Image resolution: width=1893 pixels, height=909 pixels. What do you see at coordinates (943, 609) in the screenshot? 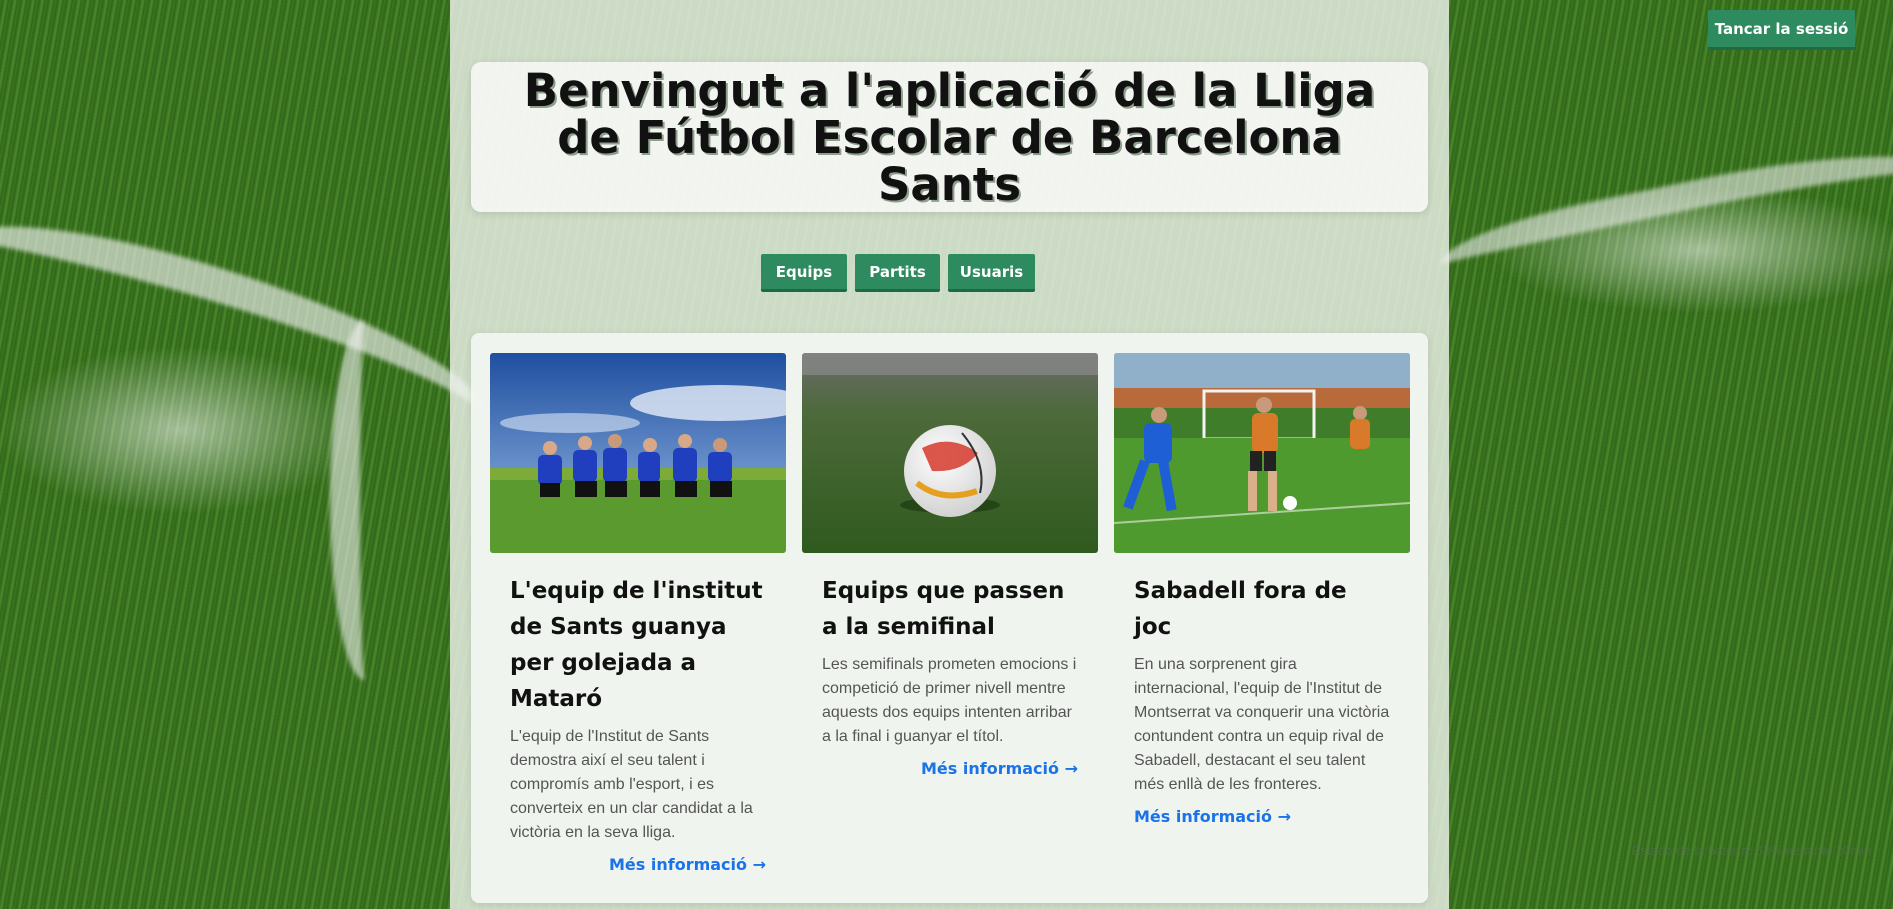
I see `news-card-title: Equips que passen a la semifinal` at bounding box center [943, 609].